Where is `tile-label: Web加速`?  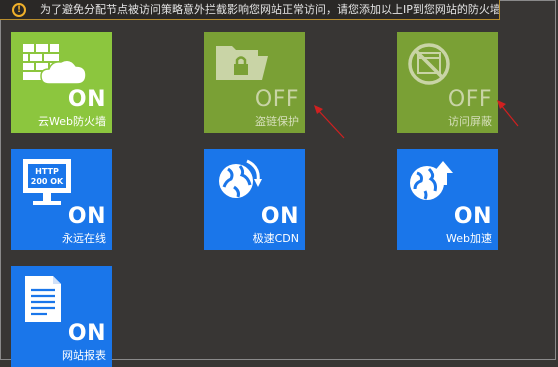 tile-label: Web加速 is located at coordinates (469, 238).